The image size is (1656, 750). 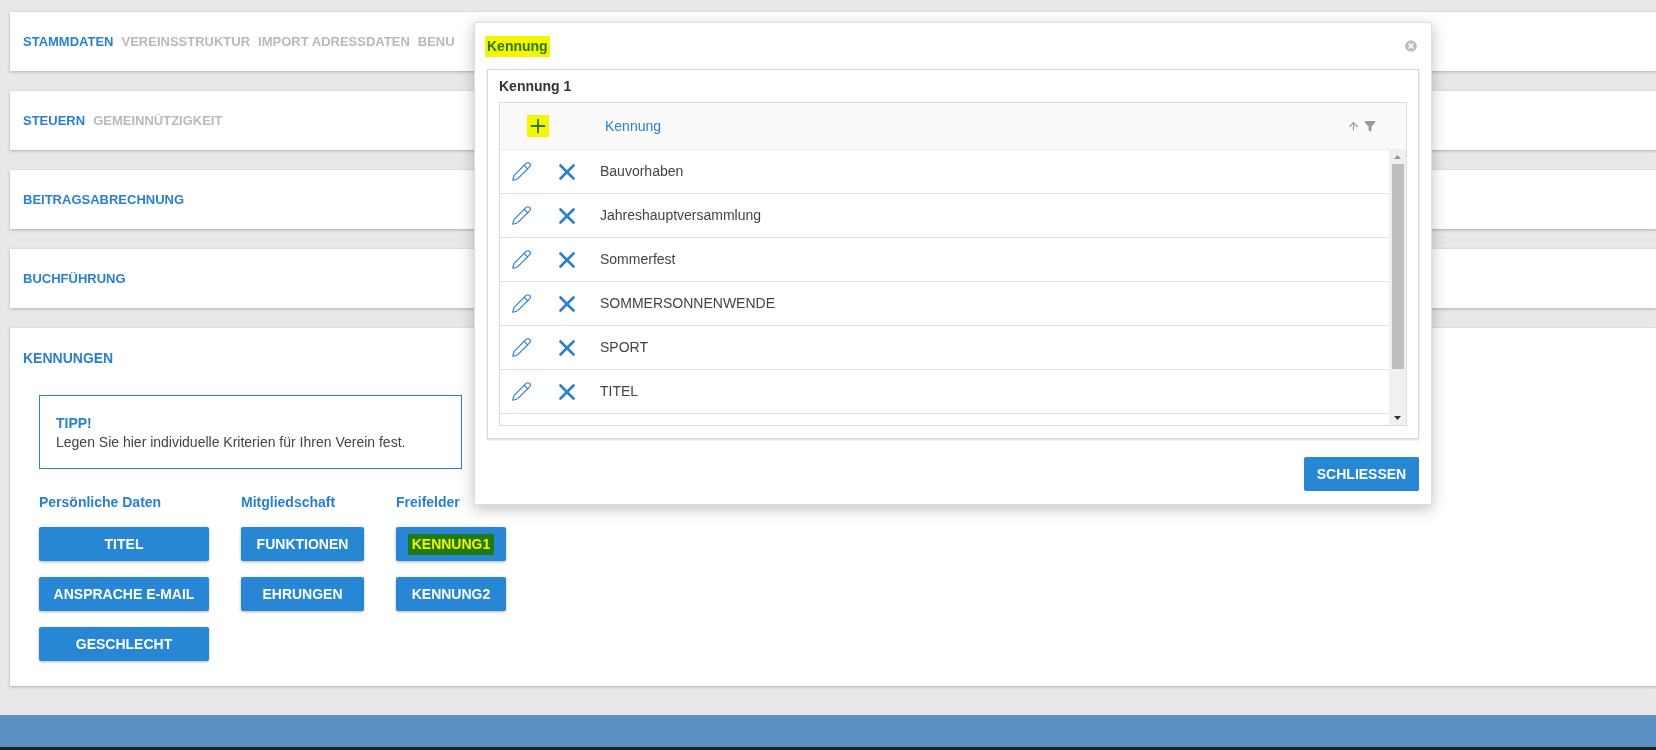 I want to click on section-tab: VEREINSSTRUKTUR, so click(x=186, y=41).